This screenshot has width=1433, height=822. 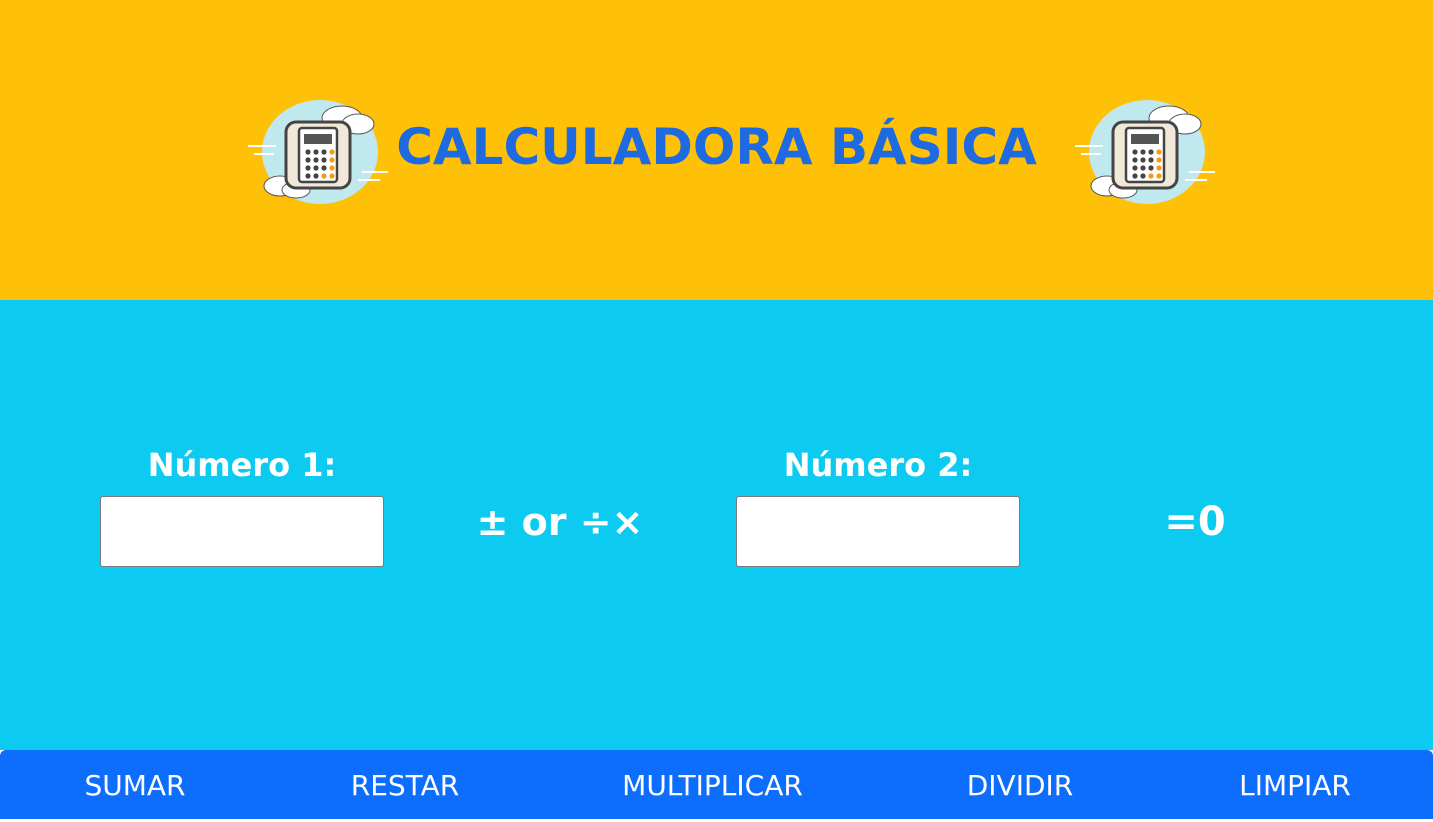 What do you see at coordinates (716, 147) in the screenshot?
I see `page-title: CALCULADORA BÁSICA` at bounding box center [716, 147].